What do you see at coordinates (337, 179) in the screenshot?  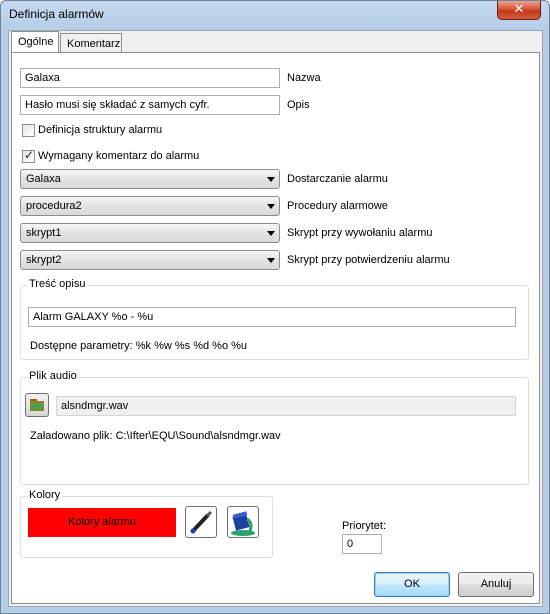 I see `delivery-label: Dostarczanie alarmu` at bounding box center [337, 179].